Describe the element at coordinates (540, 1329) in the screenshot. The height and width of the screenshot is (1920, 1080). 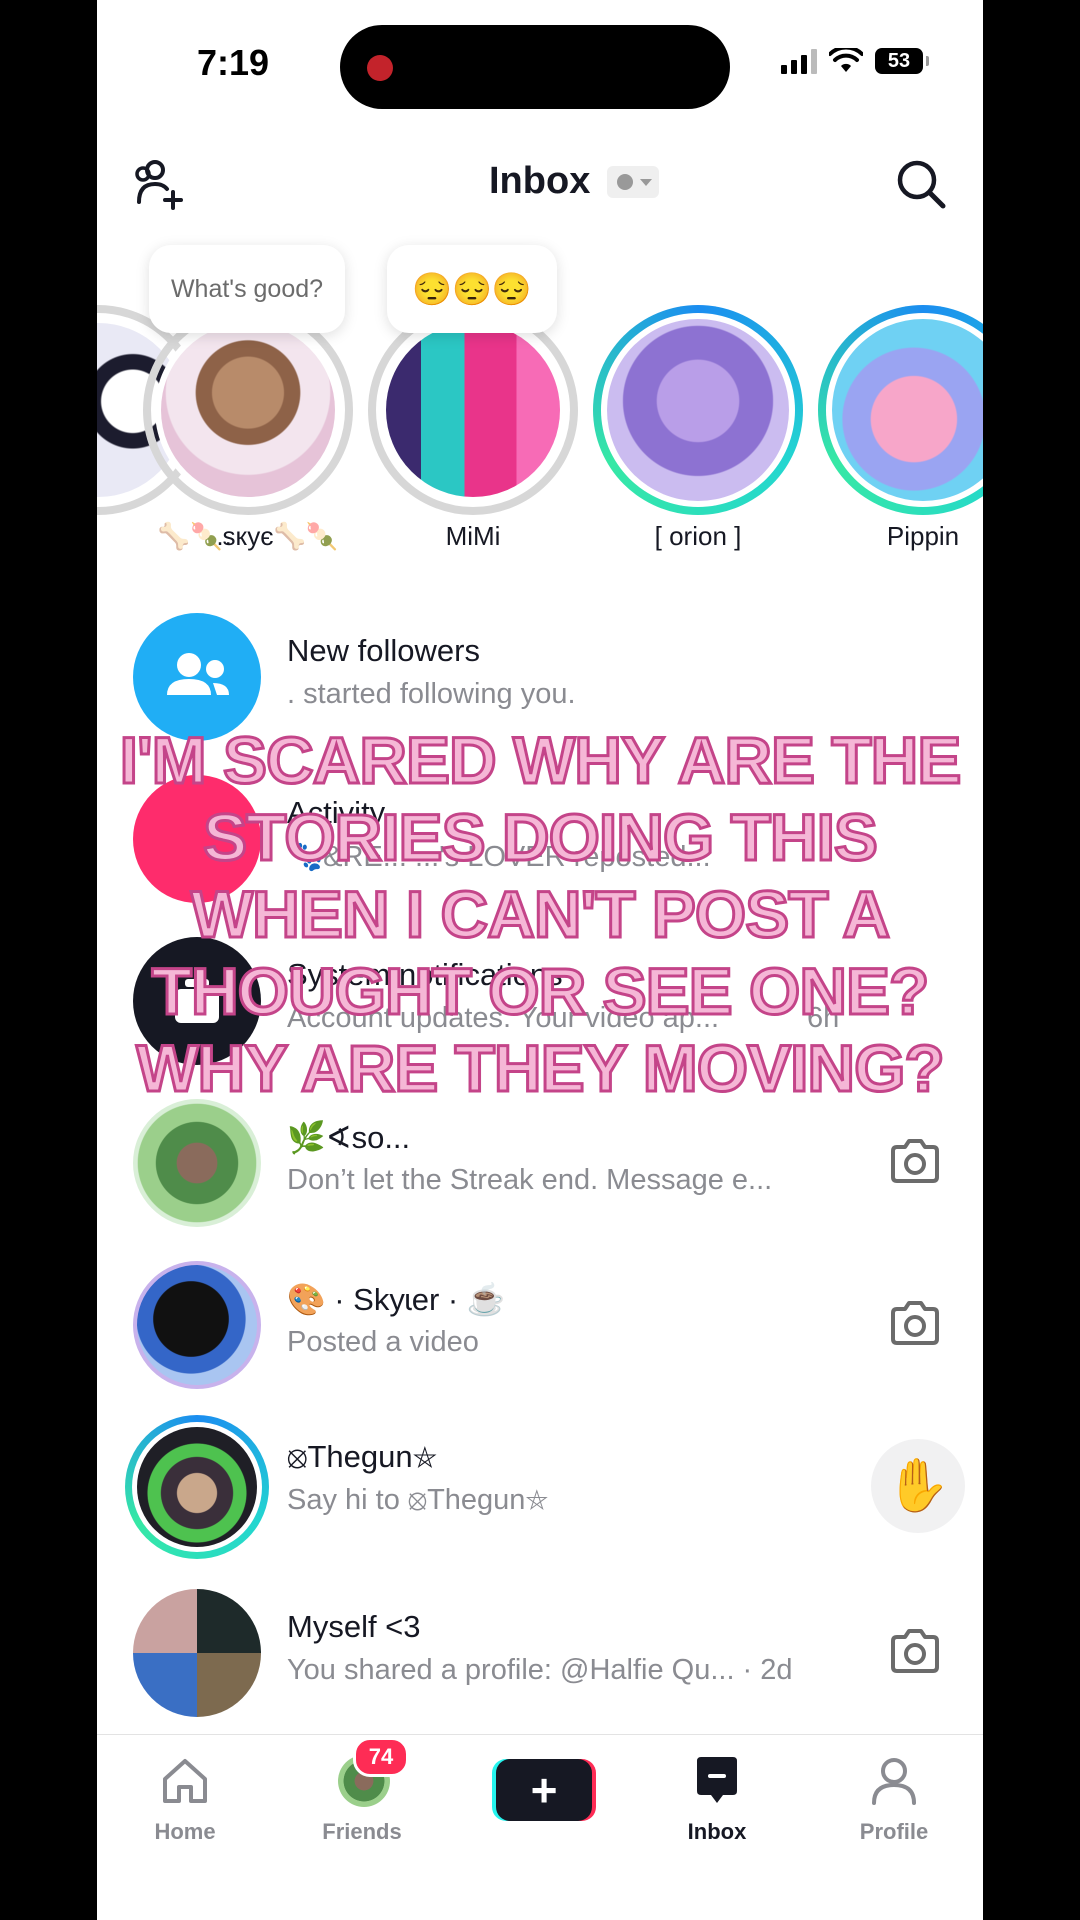
I see `chat-row: 🎨 · Skyɩer · ☕ Posted a video` at that location.